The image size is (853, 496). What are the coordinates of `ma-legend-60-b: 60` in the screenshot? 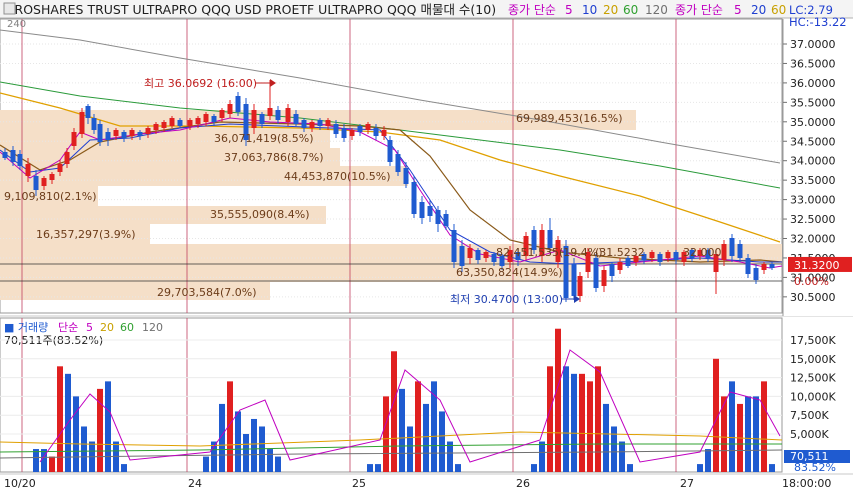 It's located at (778, 10).